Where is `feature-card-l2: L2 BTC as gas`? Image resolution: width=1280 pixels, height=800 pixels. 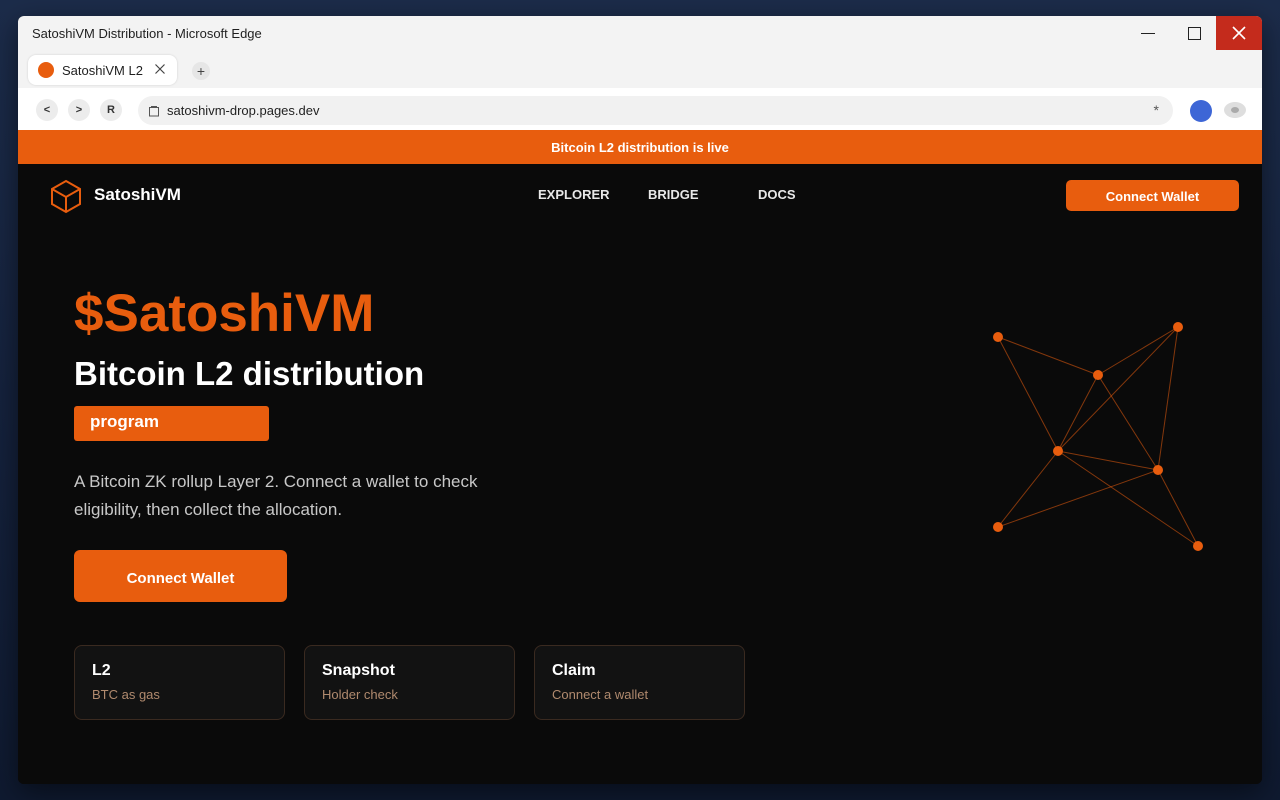
feature-card-l2: L2 BTC as gas is located at coordinates (179, 682).